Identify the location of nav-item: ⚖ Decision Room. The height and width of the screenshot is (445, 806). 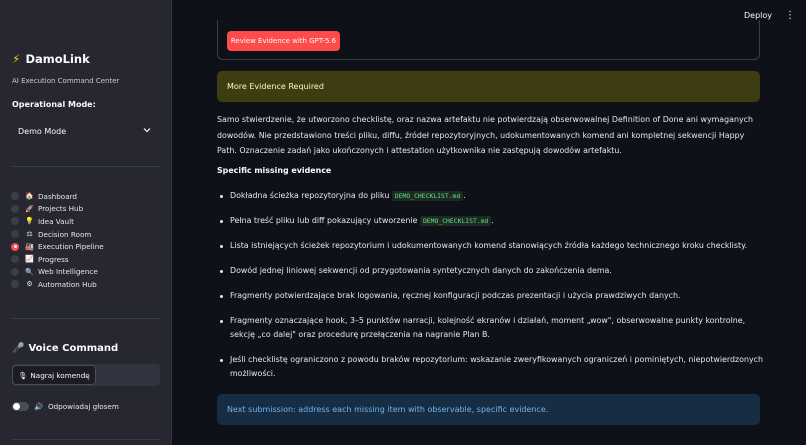
(57, 234).